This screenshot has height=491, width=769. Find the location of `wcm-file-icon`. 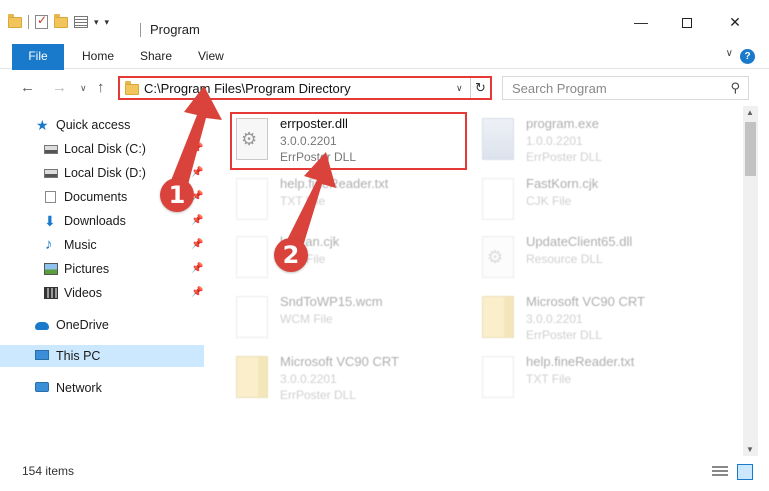

wcm-file-icon is located at coordinates (252, 317).